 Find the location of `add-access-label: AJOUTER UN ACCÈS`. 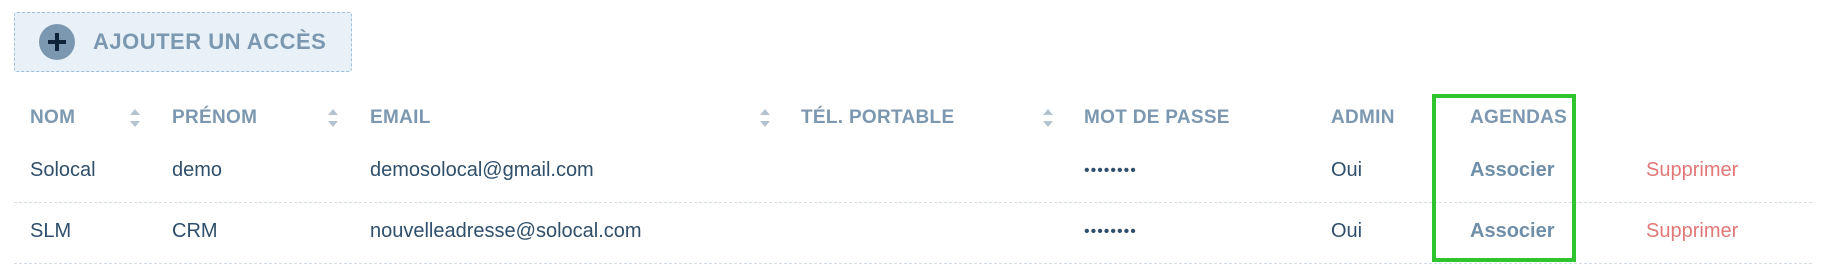

add-access-label: AJOUTER UN ACCÈS is located at coordinates (210, 41).